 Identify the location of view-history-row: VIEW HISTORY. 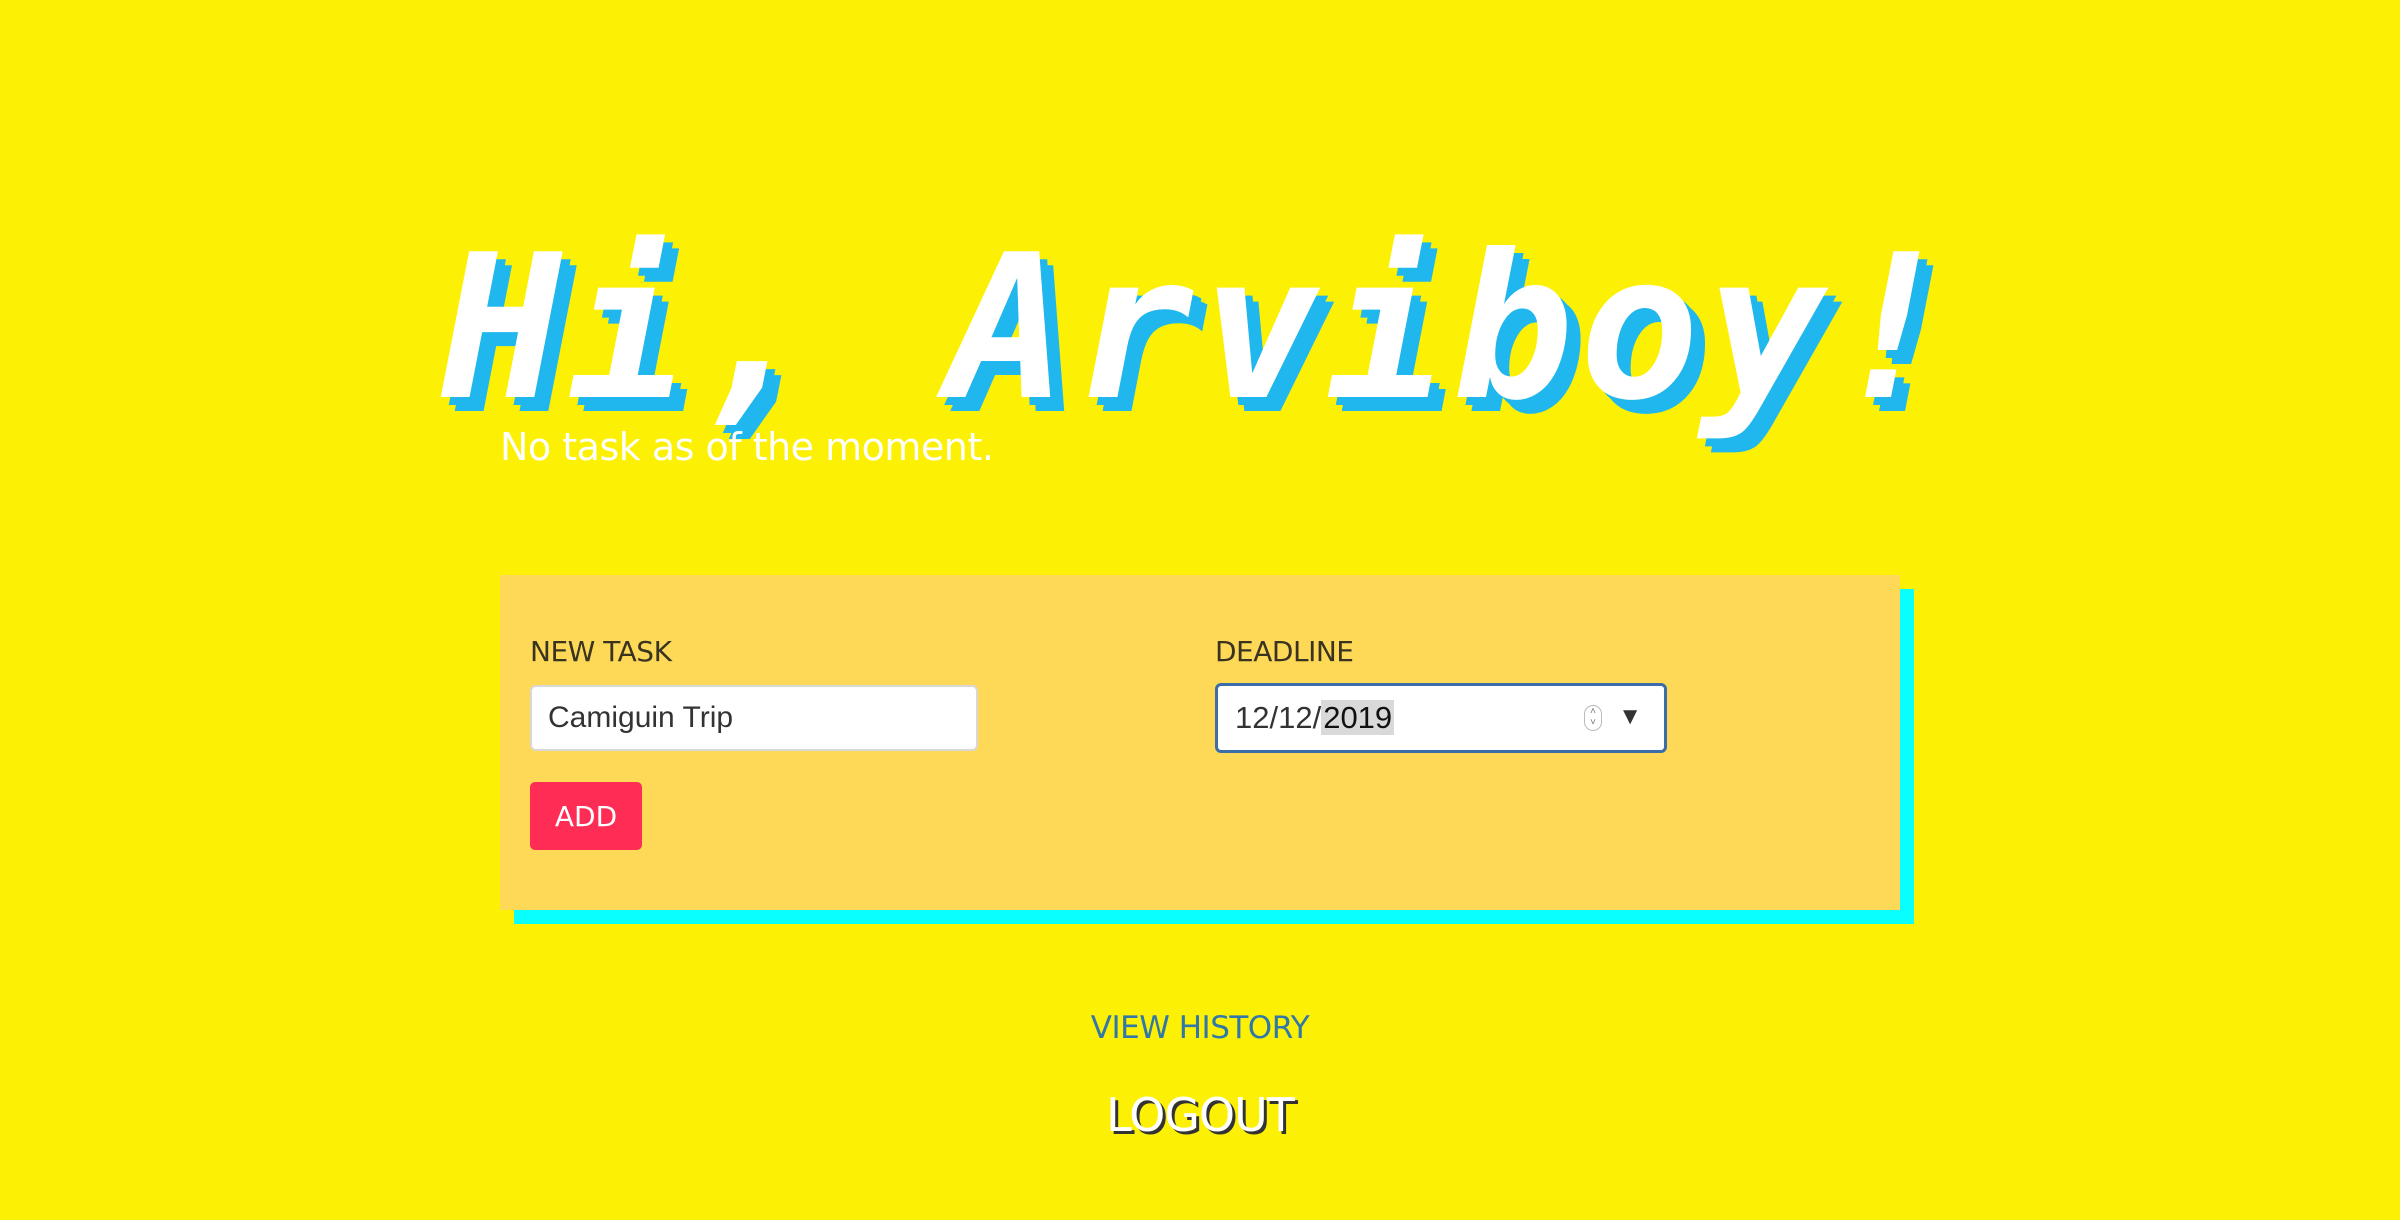
(1200, 1028).